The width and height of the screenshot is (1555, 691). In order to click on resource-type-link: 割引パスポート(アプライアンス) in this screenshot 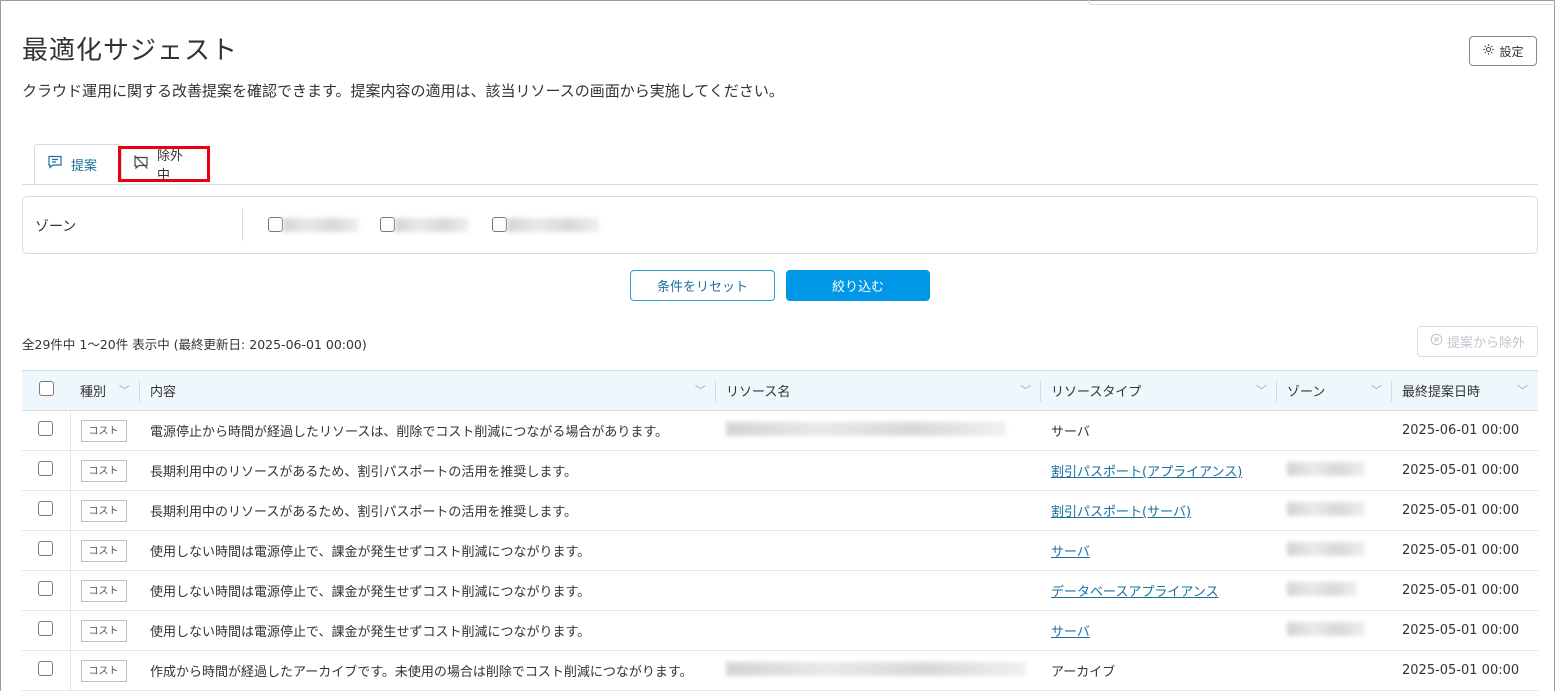, I will do `click(1146, 472)`.